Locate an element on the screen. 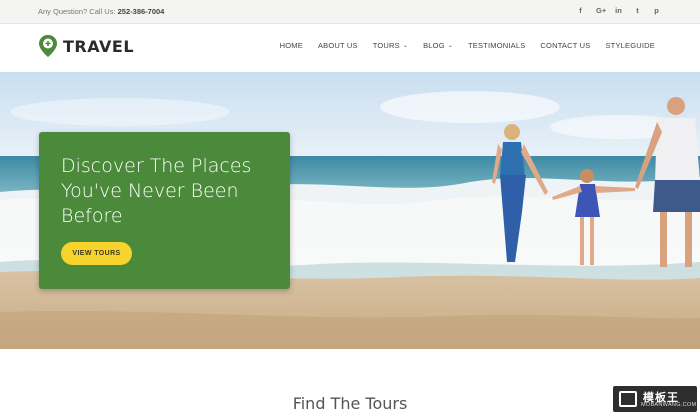 This screenshot has height=414, width=700. site-logo: TRAVEL is located at coordinates (86, 46).